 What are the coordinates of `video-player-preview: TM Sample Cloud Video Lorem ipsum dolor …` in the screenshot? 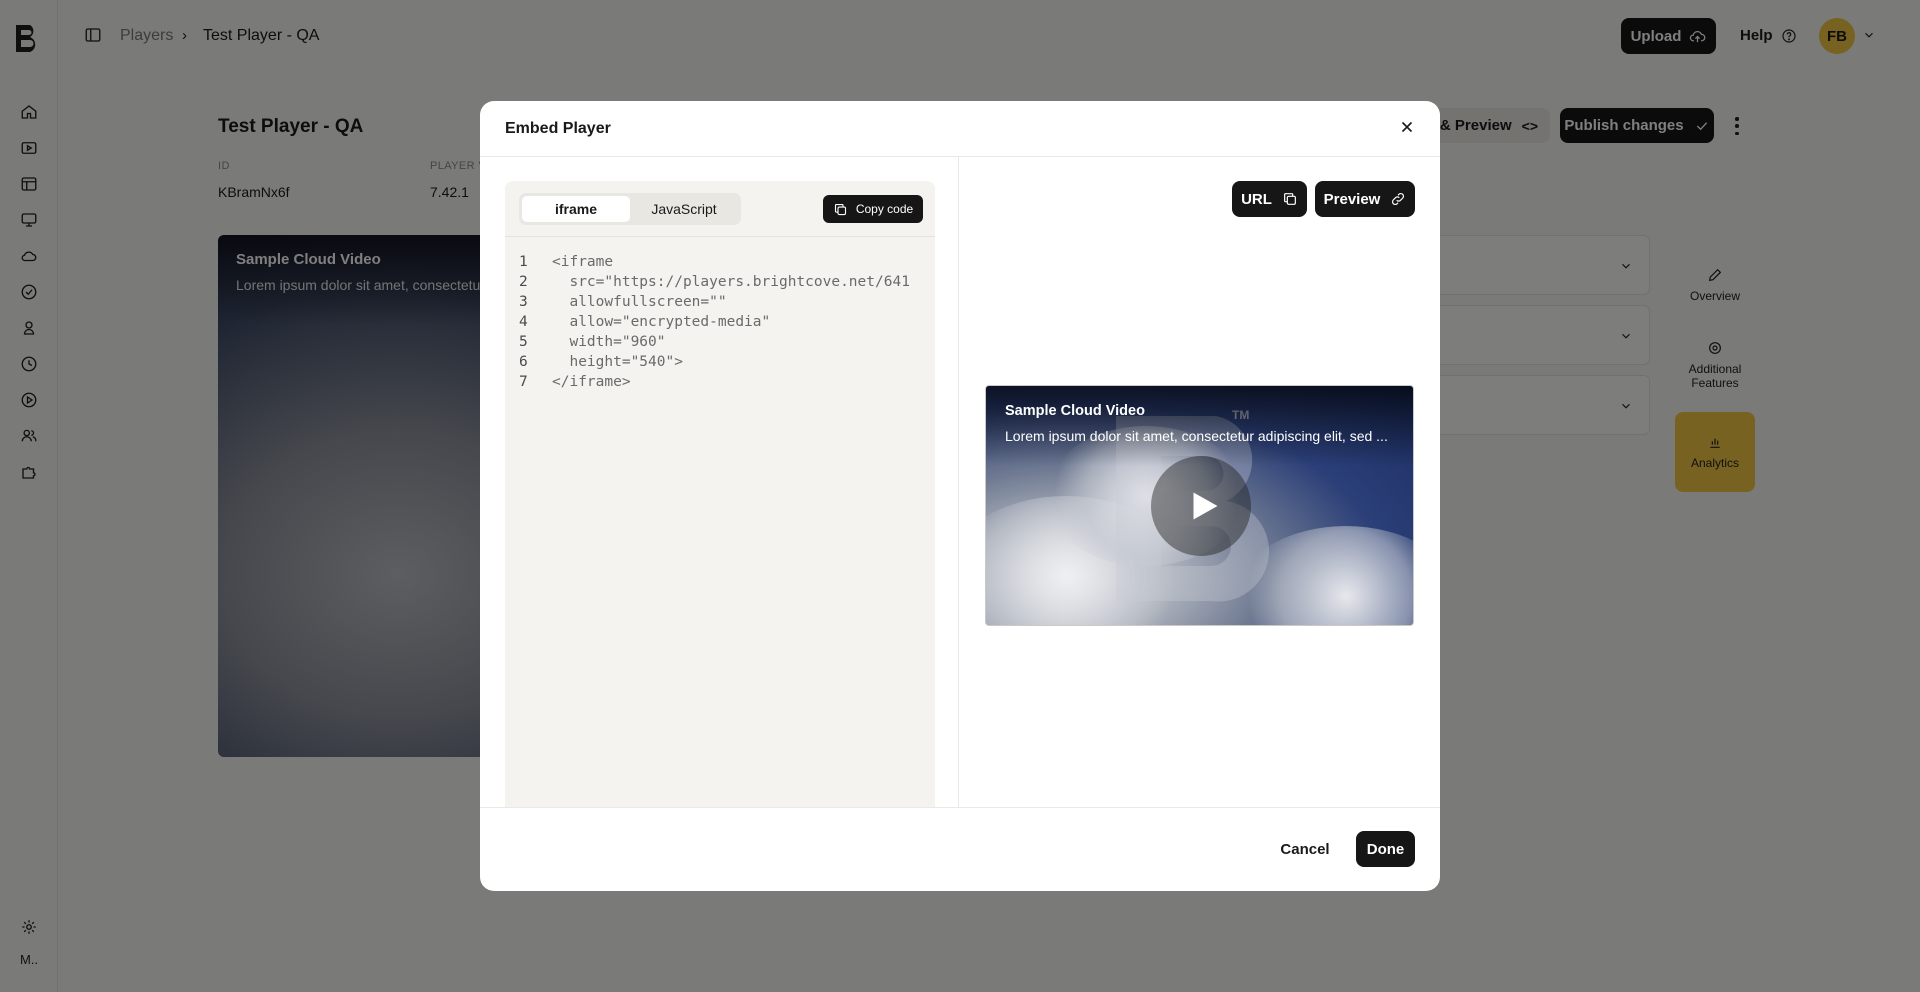 It's located at (1199, 505).